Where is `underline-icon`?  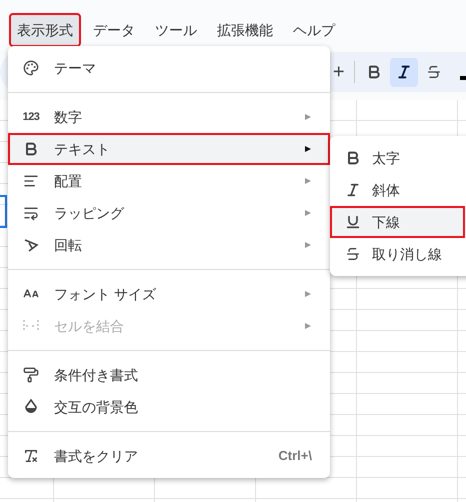
underline-icon is located at coordinates (353, 222).